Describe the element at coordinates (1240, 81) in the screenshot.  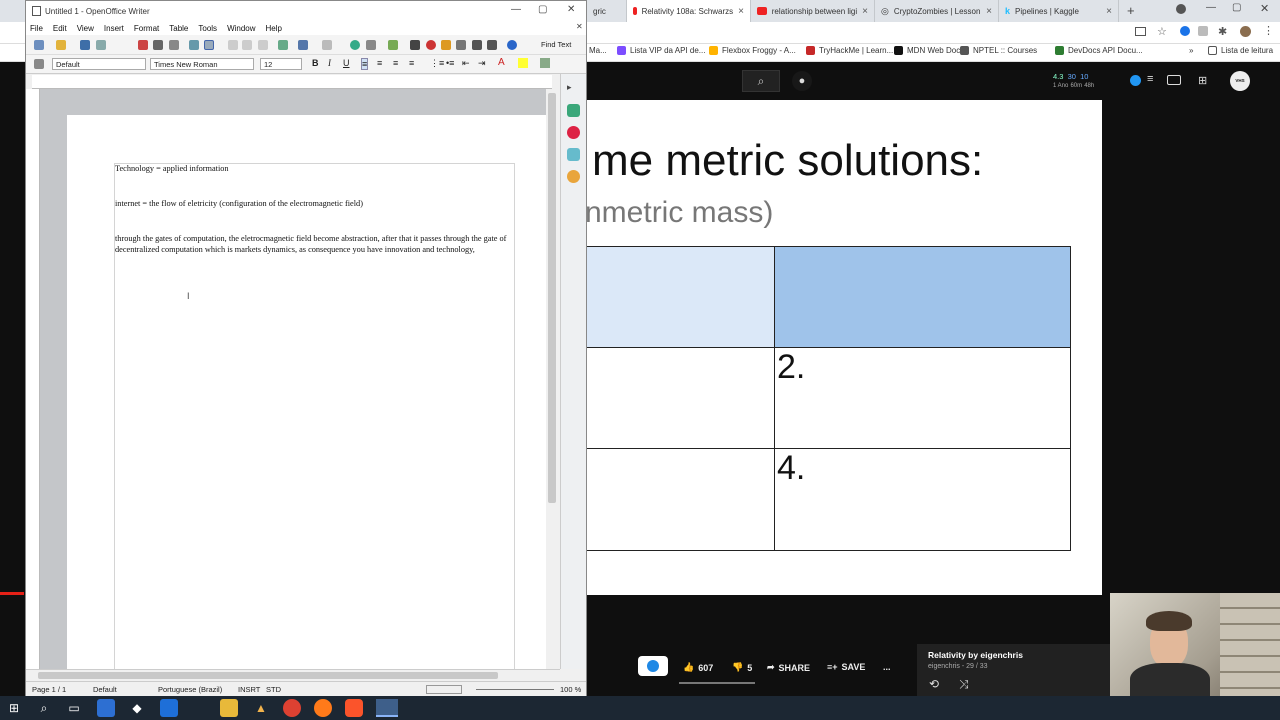
I see `channel-avatar: VHS CODE` at that location.